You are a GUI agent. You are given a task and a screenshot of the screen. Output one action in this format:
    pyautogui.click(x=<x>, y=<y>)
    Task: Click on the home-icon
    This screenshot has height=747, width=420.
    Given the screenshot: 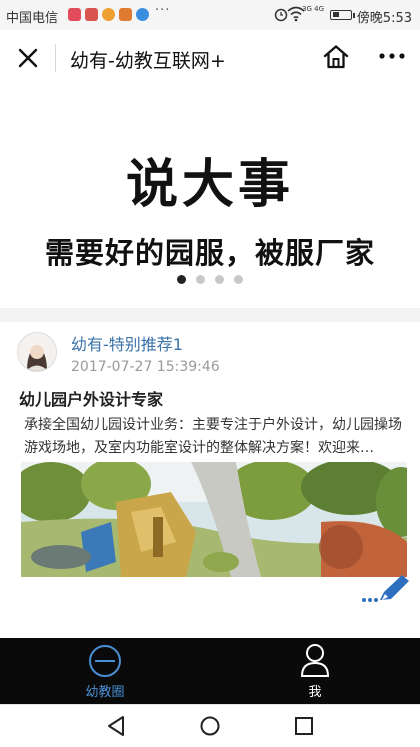 What is the action you would take?
    pyautogui.click(x=336, y=57)
    